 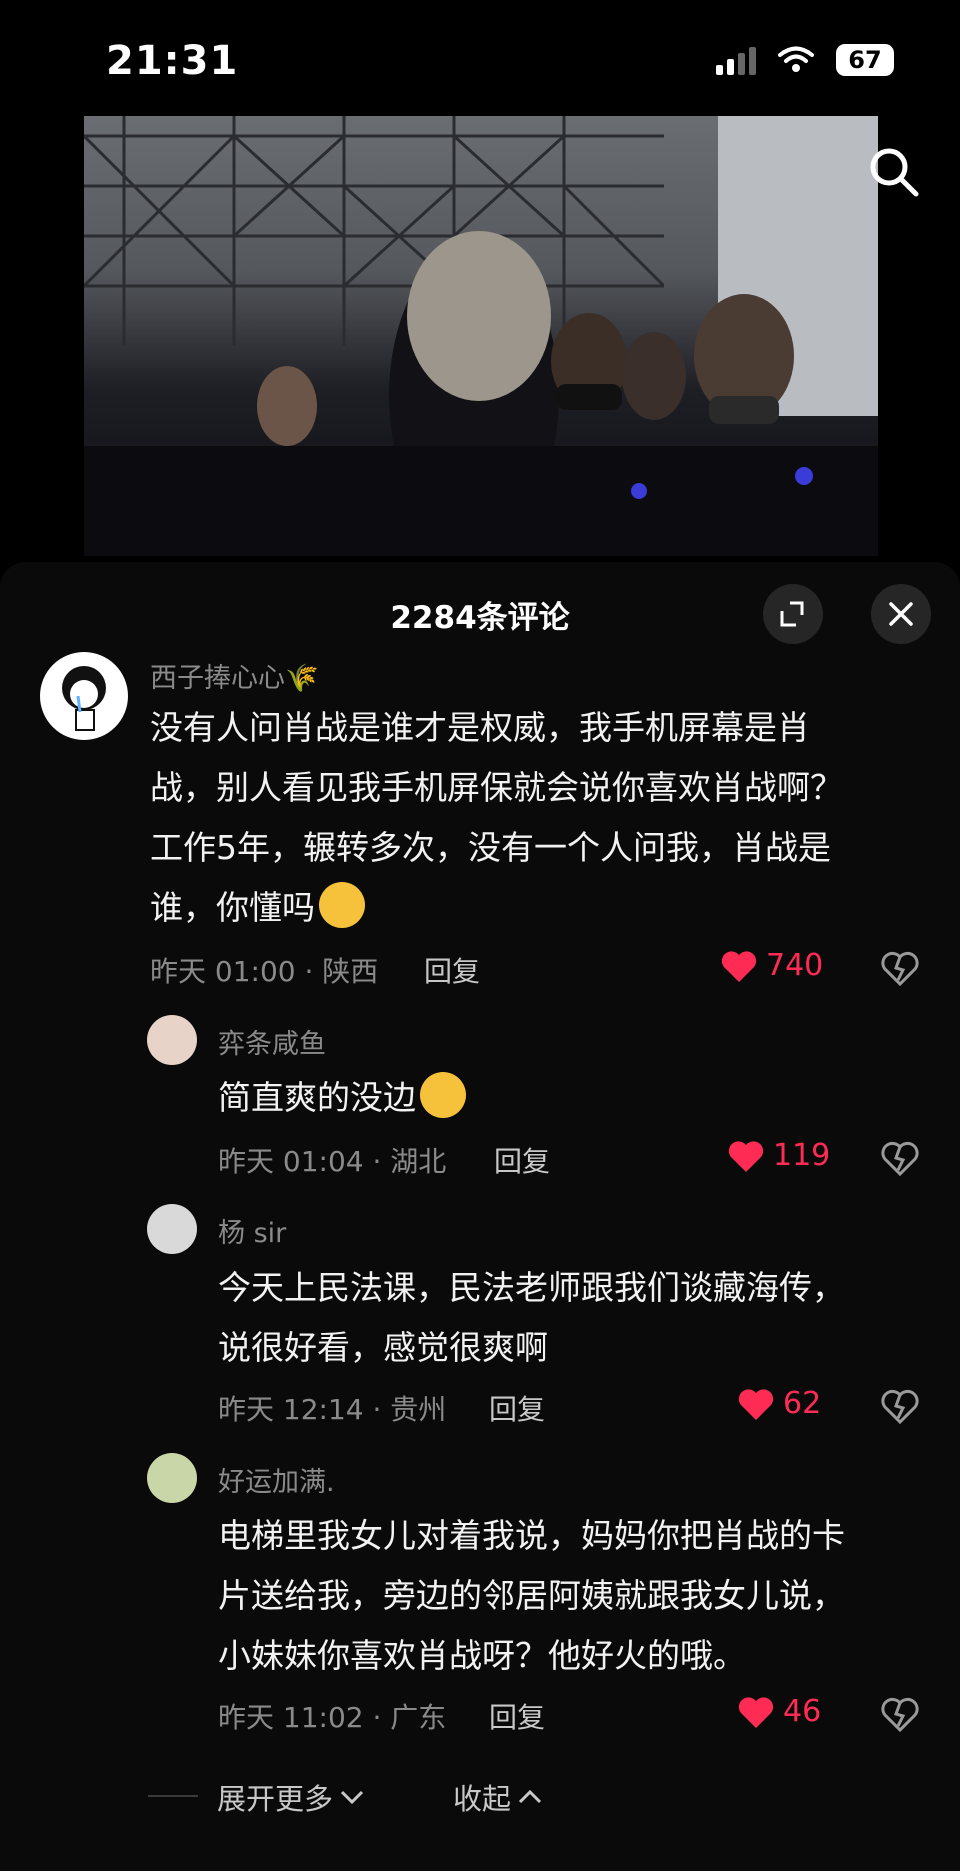 I want to click on like-button: 62, so click(x=779, y=1403).